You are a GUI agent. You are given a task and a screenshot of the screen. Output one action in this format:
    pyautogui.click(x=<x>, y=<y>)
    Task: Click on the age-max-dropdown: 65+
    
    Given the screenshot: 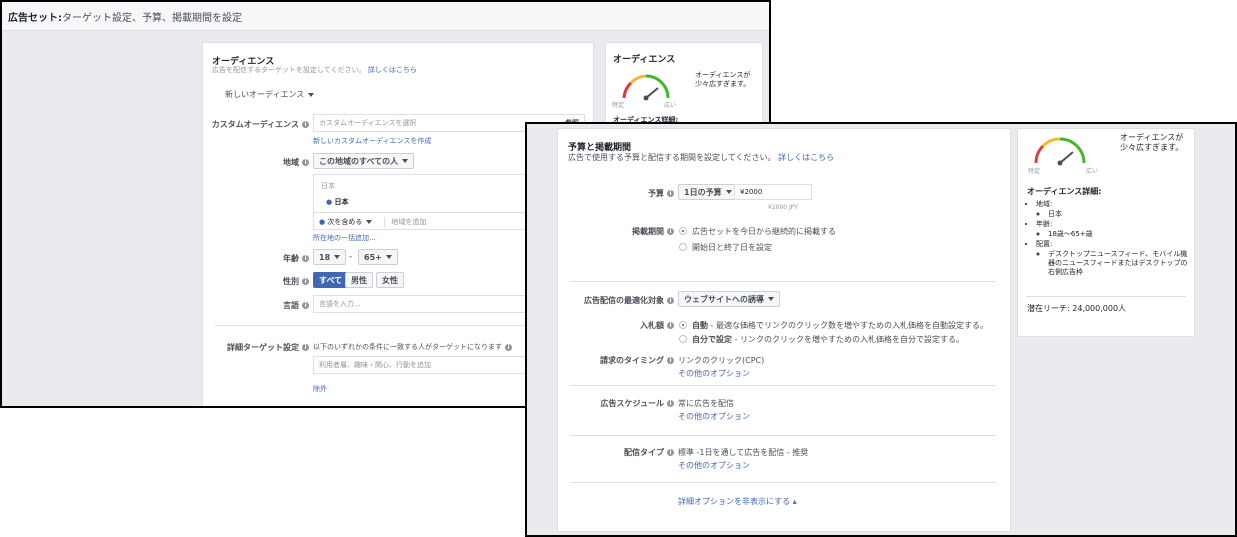 What is the action you would take?
    pyautogui.click(x=378, y=257)
    